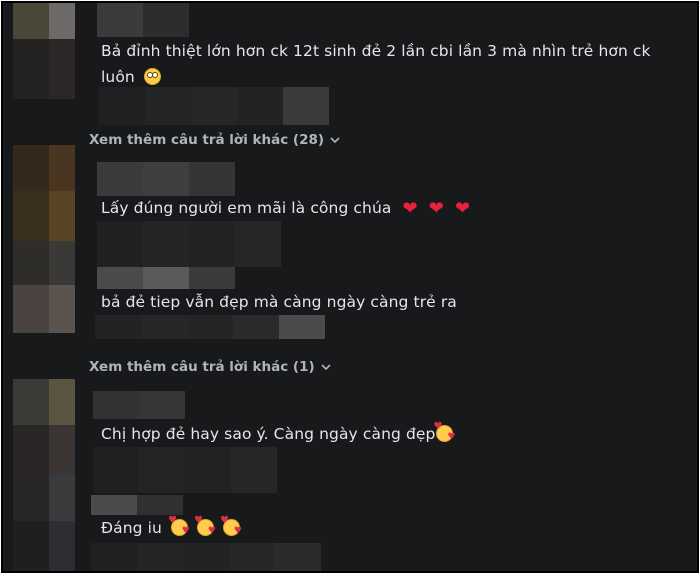  I want to click on comment-text: Chị hợp đẻ hay sao ý. Càng ngày càng đẹp, so click(381, 434).